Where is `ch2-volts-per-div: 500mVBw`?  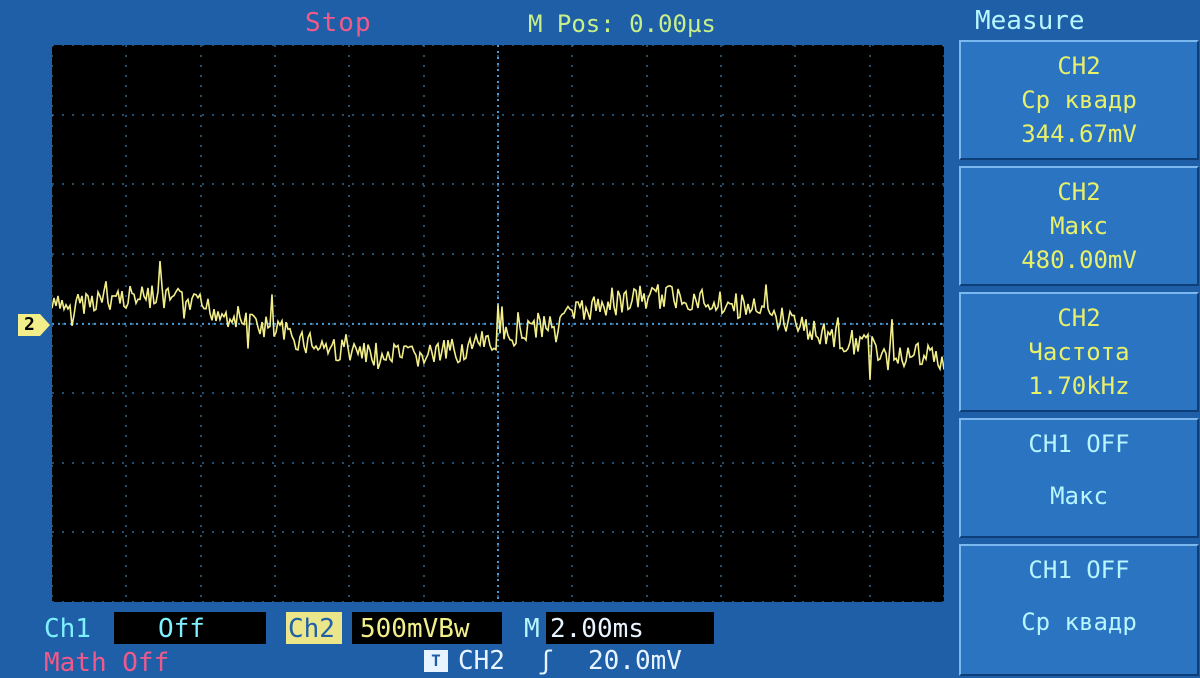
ch2-volts-per-div: 500mVBw is located at coordinates (415, 629).